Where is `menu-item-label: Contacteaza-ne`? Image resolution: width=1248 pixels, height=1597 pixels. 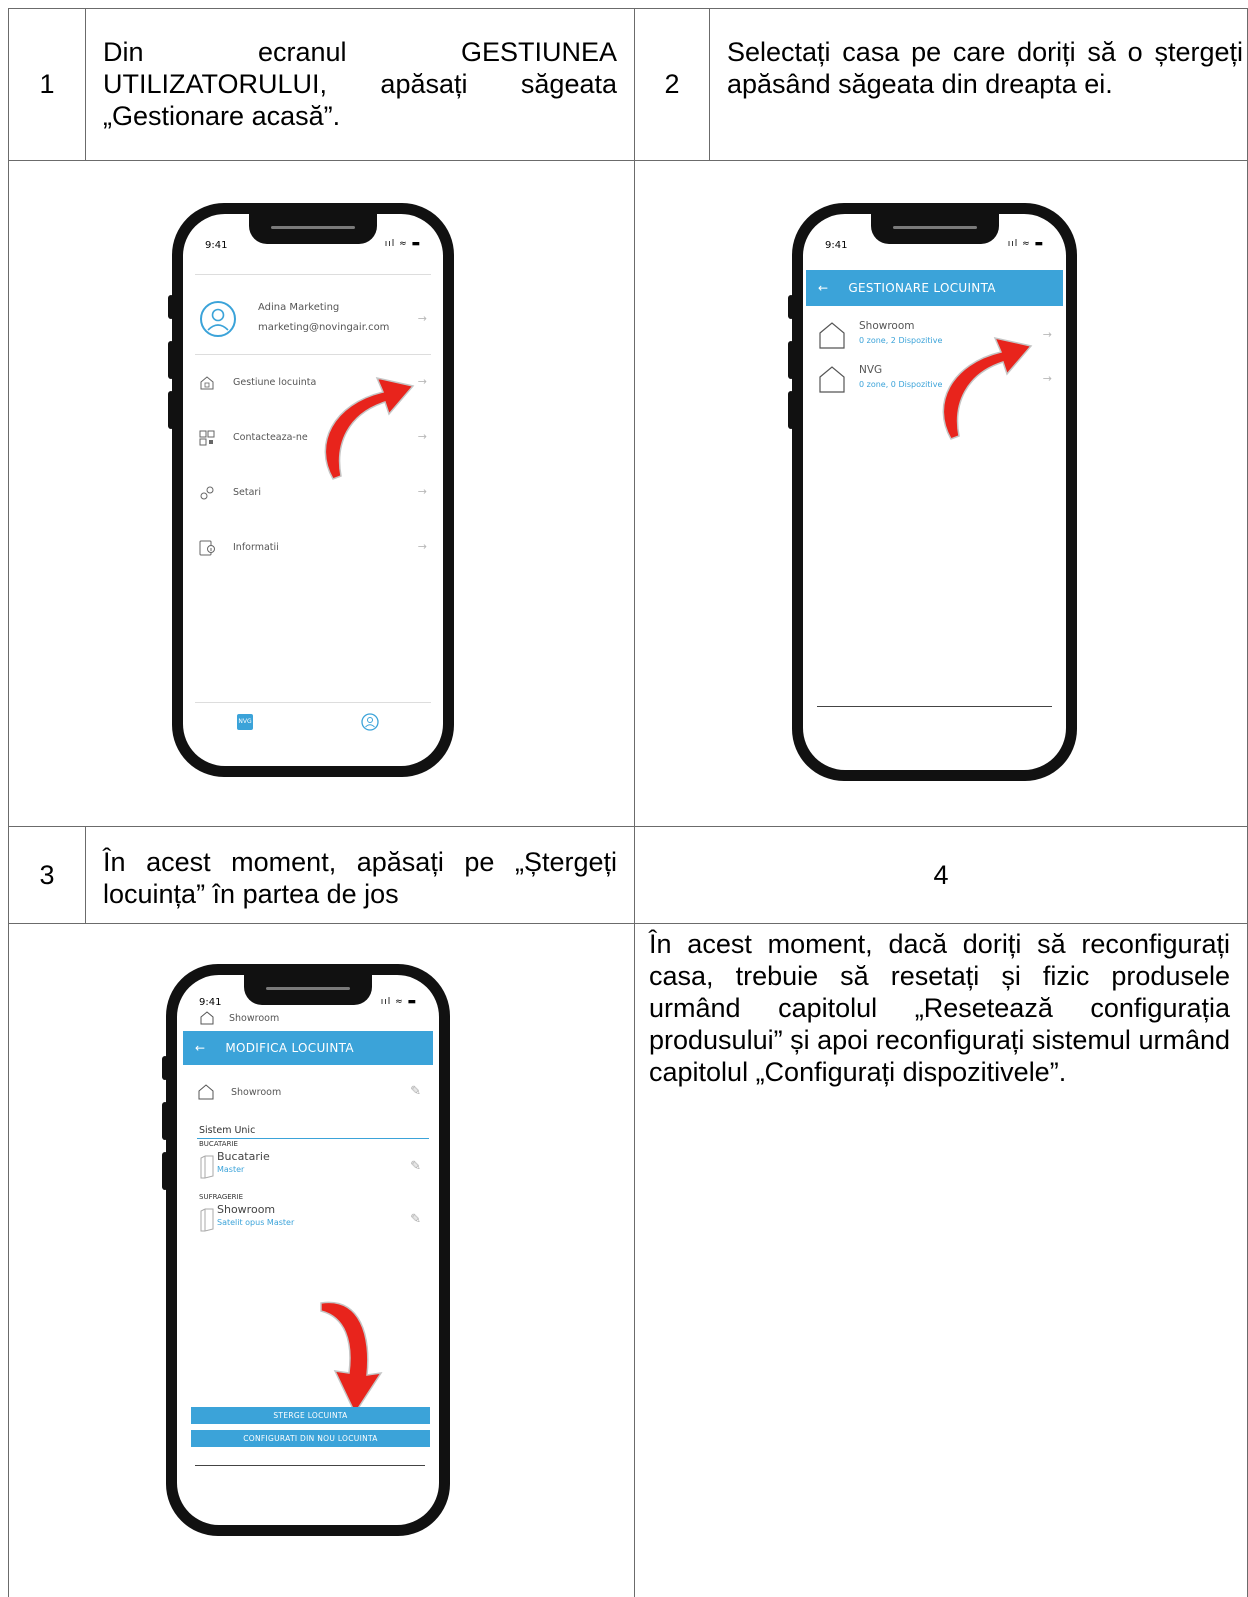
menu-item-label: Contacteaza-ne is located at coordinates (270, 437).